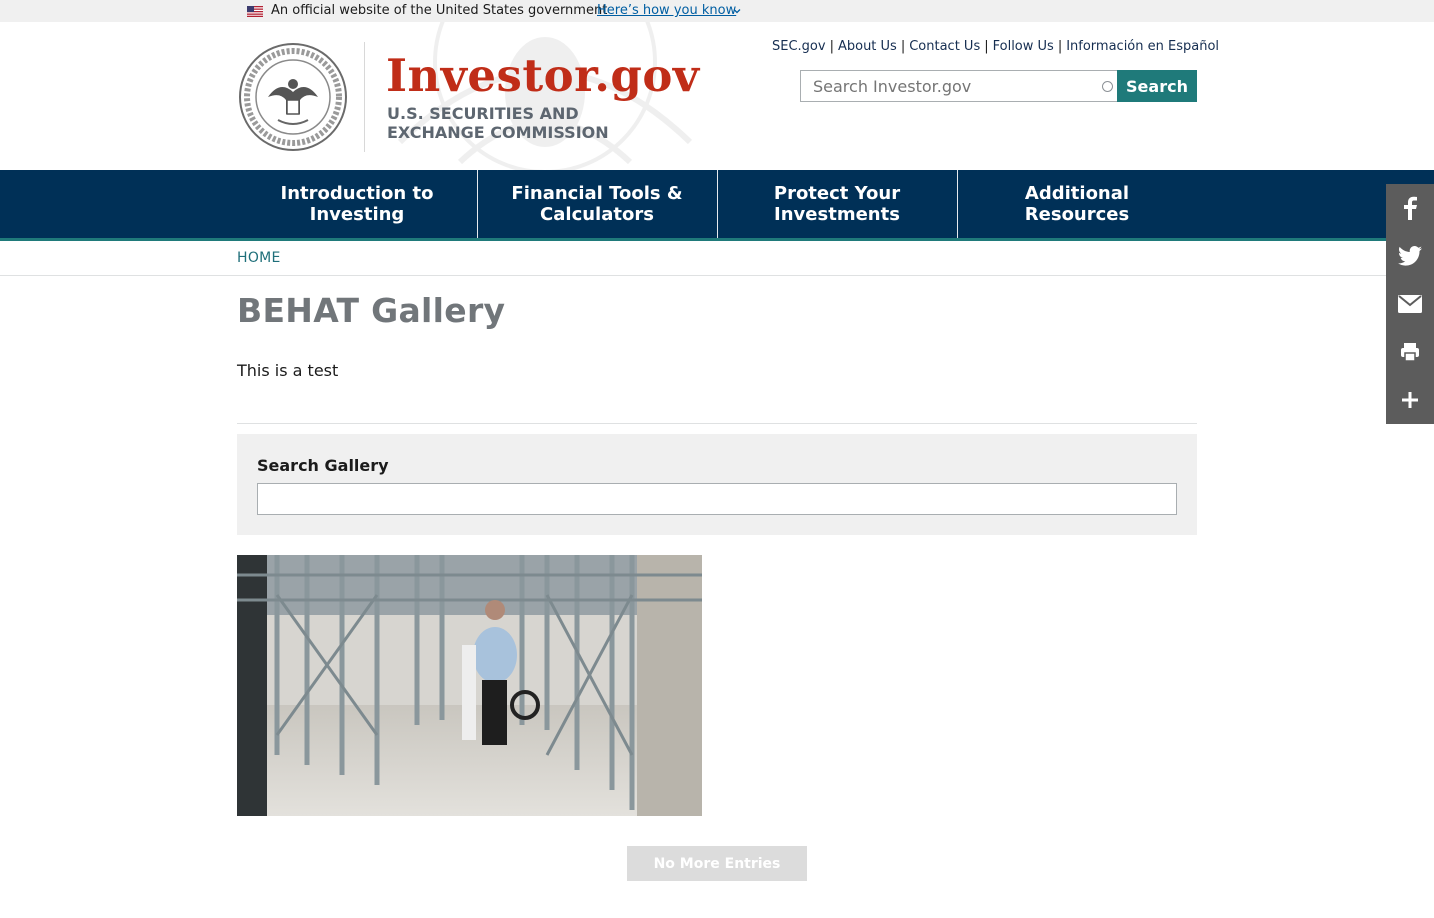 The width and height of the screenshot is (1434, 918). What do you see at coordinates (717, 423) in the screenshot?
I see `content-divider` at bounding box center [717, 423].